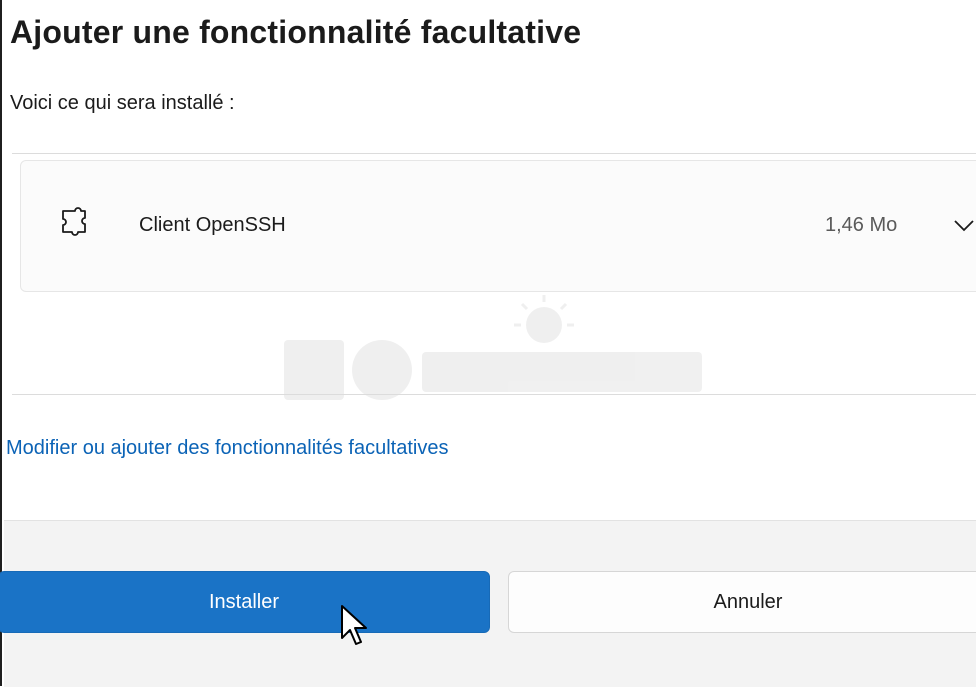 This screenshot has height=687, width=976. What do you see at coordinates (122, 103) in the screenshot?
I see `dialog-subtitle: Voici ce qui sera installé :` at bounding box center [122, 103].